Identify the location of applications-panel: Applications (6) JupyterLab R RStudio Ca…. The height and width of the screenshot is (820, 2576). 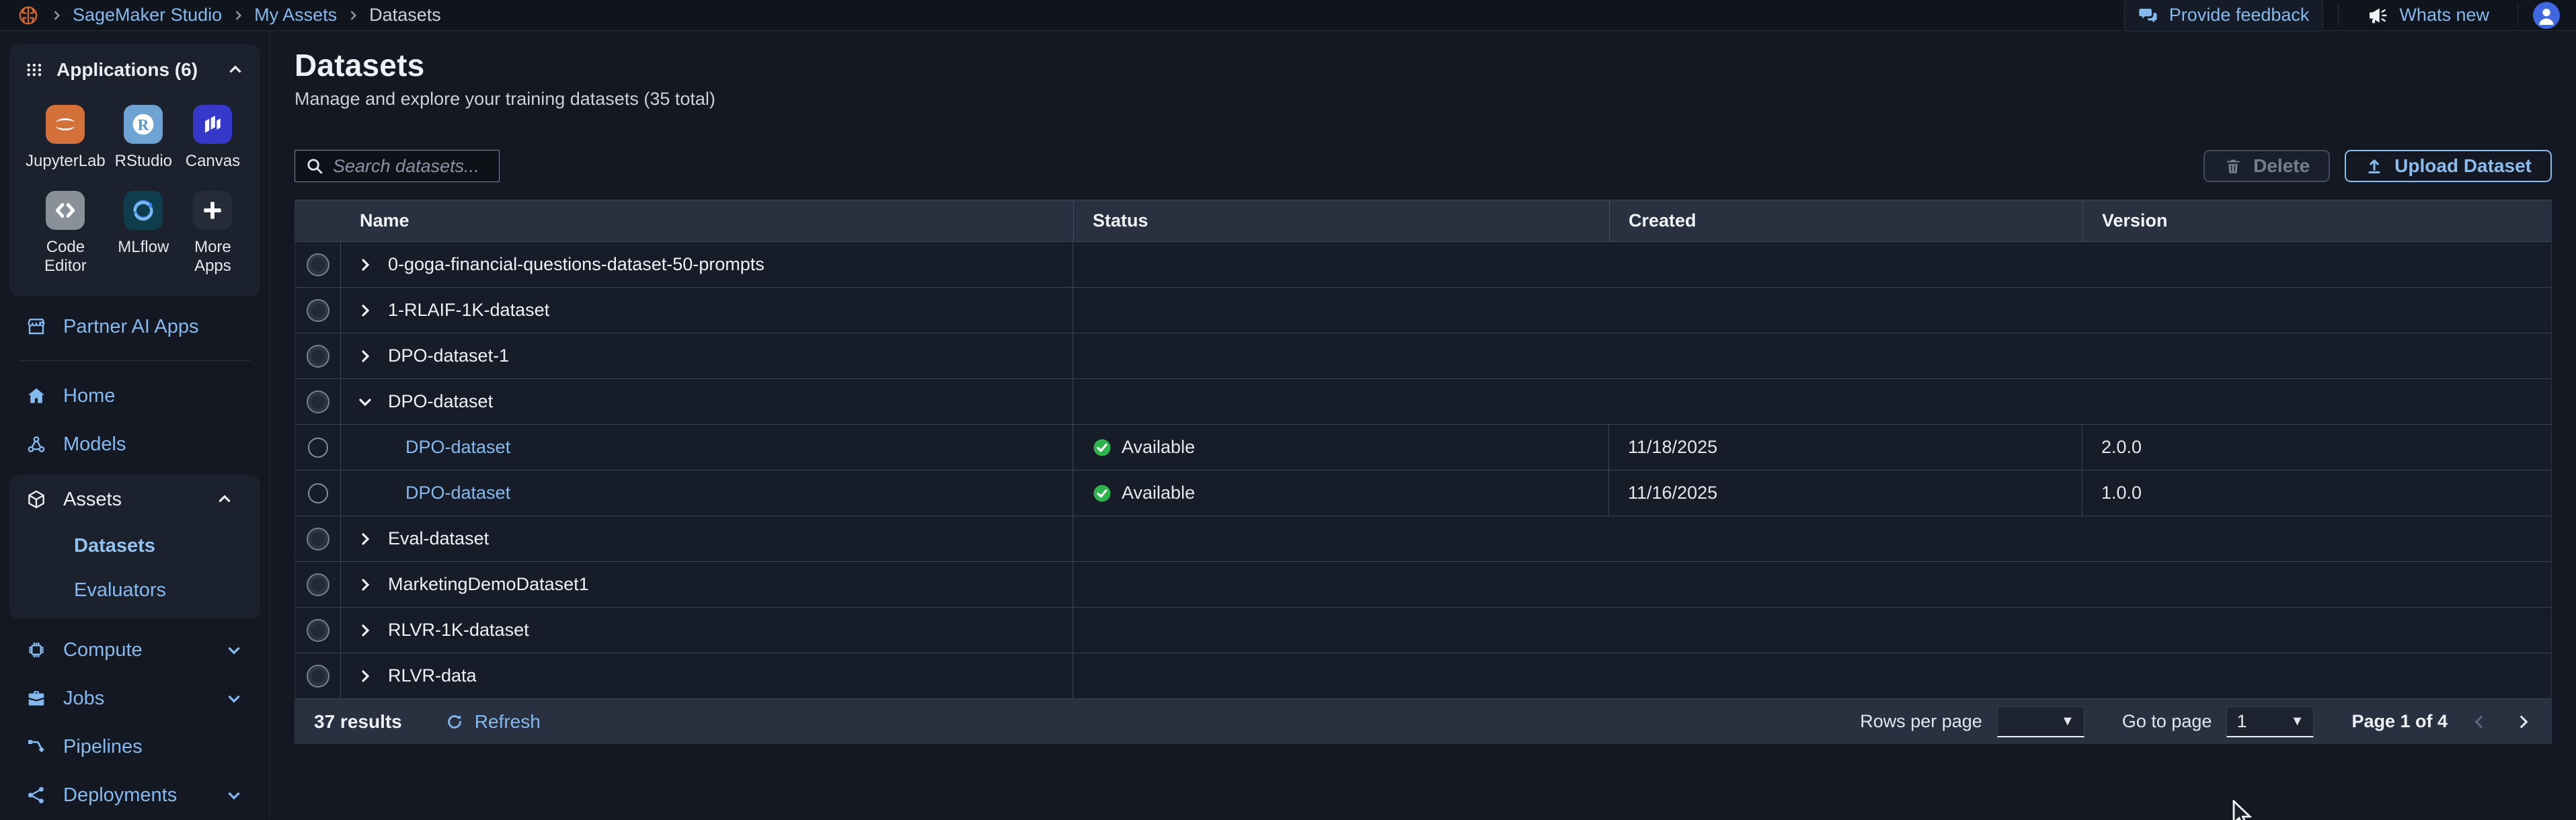
(135, 170).